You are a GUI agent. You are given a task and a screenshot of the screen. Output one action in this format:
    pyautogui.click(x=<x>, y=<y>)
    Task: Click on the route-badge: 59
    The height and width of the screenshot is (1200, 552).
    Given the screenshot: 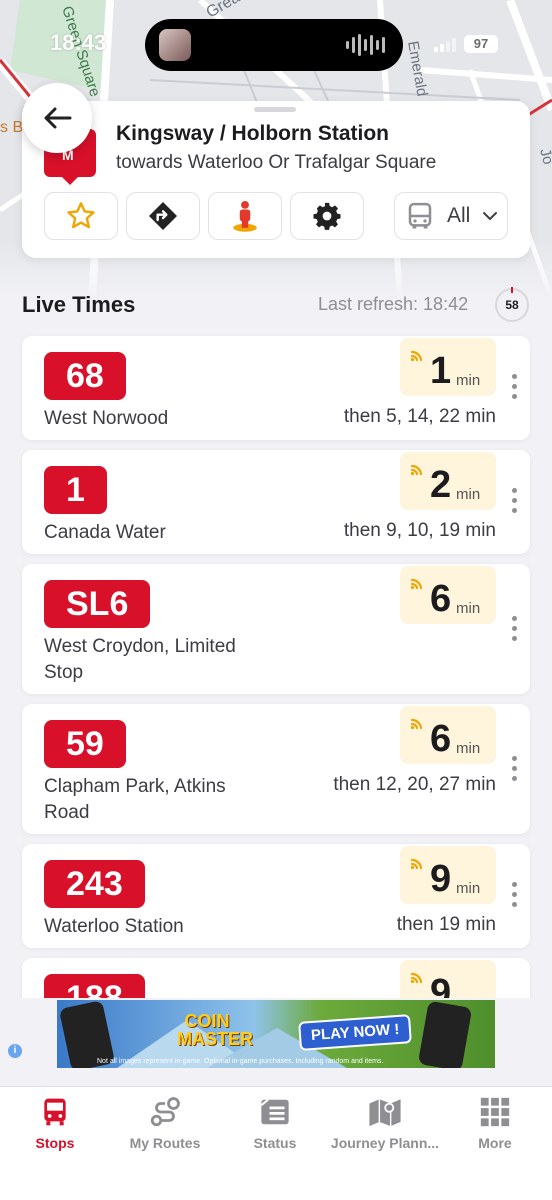 What is the action you would take?
    pyautogui.click(x=85, y=744)
    